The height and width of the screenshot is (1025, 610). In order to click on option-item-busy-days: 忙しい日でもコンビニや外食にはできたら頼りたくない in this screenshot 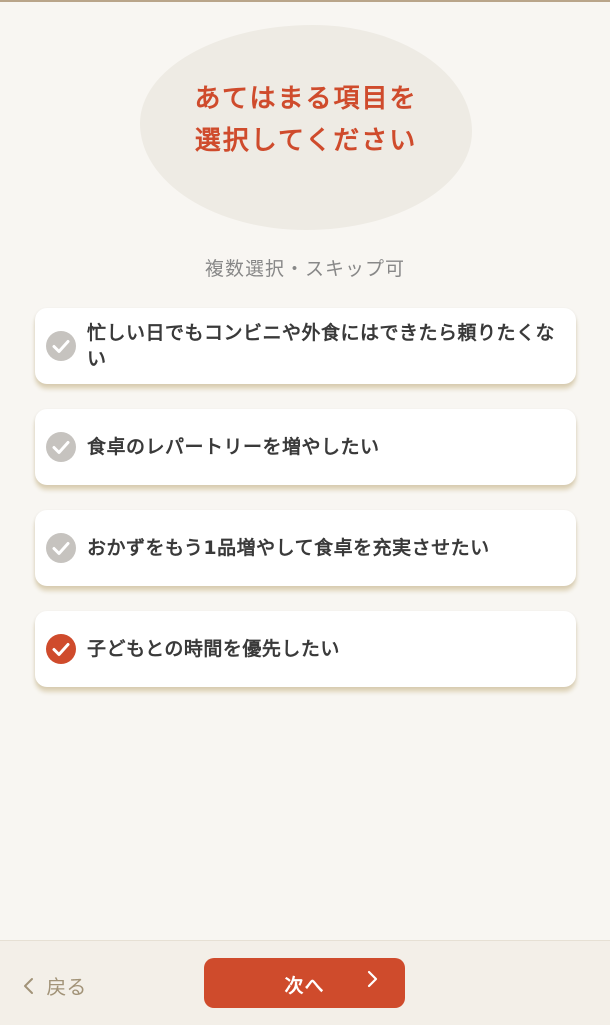, I will do `click(305, 346)`.